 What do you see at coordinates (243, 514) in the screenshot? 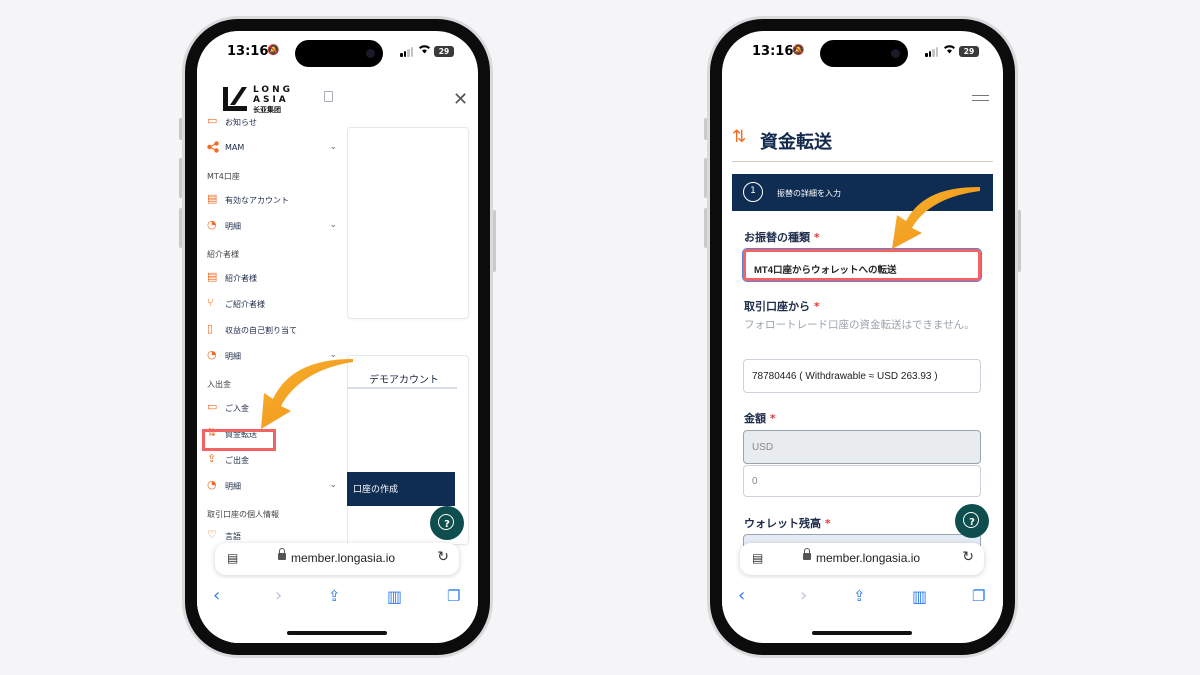
I see `section-personal-info: 取引口座の個人情報` at bounding box center [243, 514].